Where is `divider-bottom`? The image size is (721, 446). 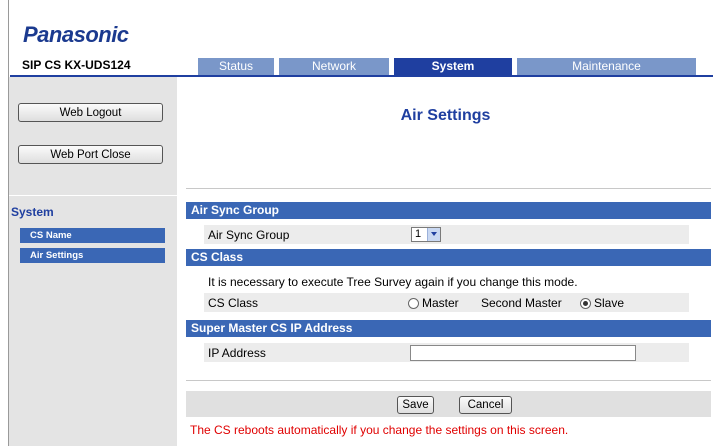
divider-bottom is located at coordinates (448, 380).